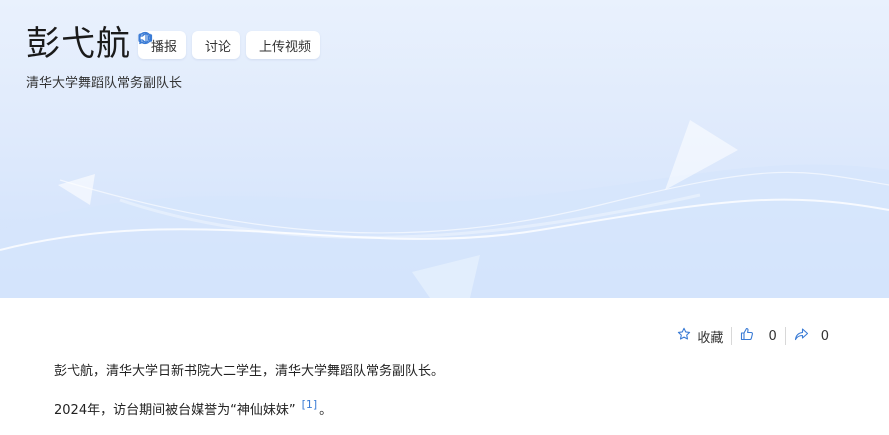 The width and height of the screenshot is (889, 435). Describe the element at coordinates (78, 44) in the screenshot. I see `page-title: 彭弋航` at that location.